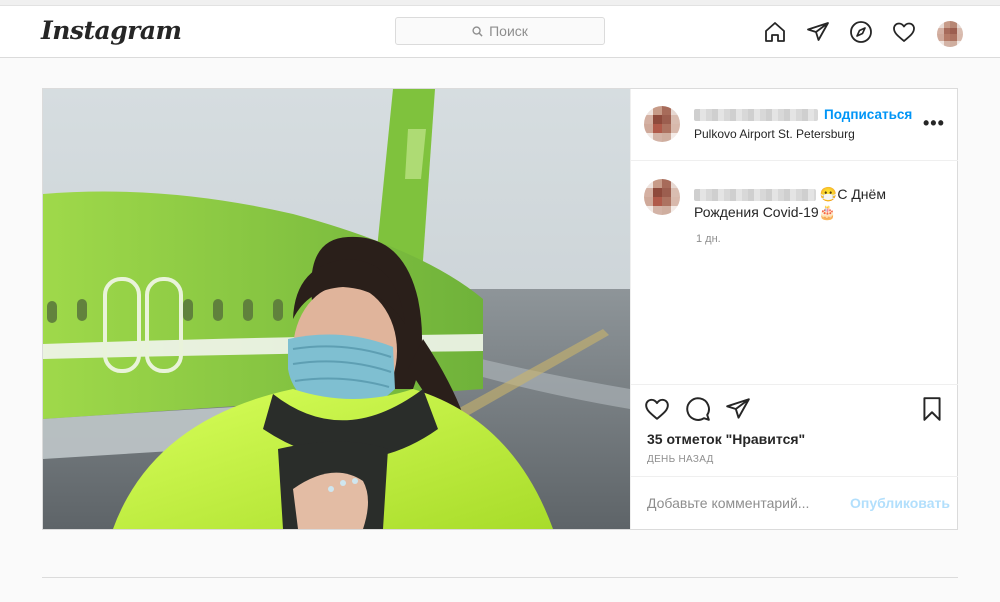  Describe the element at coordinates (698, 409) in the screenshot. I see `comment-icon` at that location.